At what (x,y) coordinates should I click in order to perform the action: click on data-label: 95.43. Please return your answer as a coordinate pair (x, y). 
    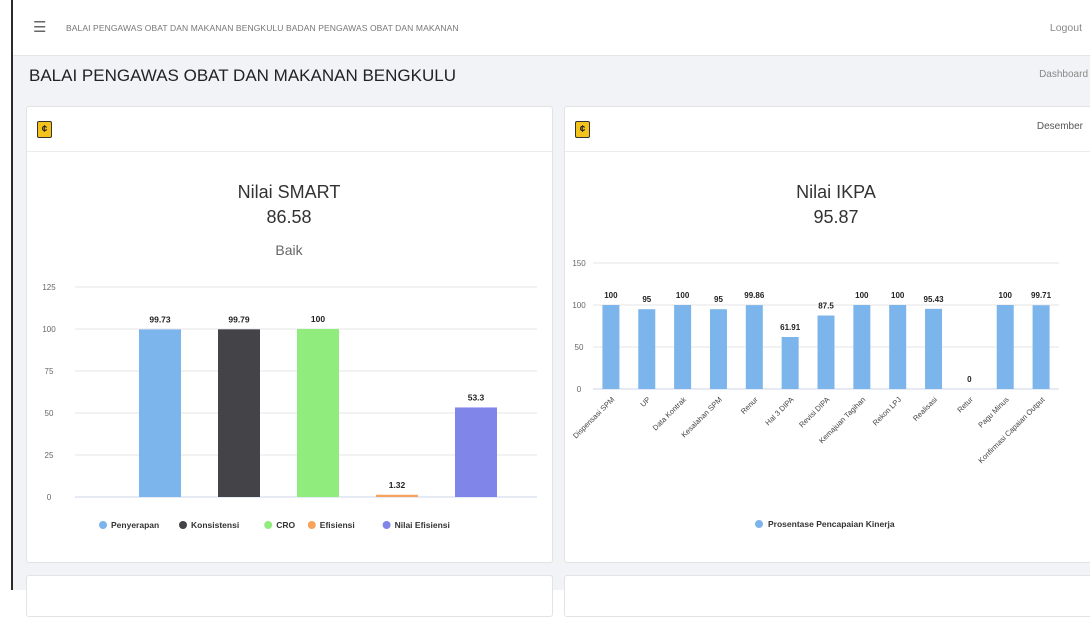
    Looking at the image, I should click on (934, 299).